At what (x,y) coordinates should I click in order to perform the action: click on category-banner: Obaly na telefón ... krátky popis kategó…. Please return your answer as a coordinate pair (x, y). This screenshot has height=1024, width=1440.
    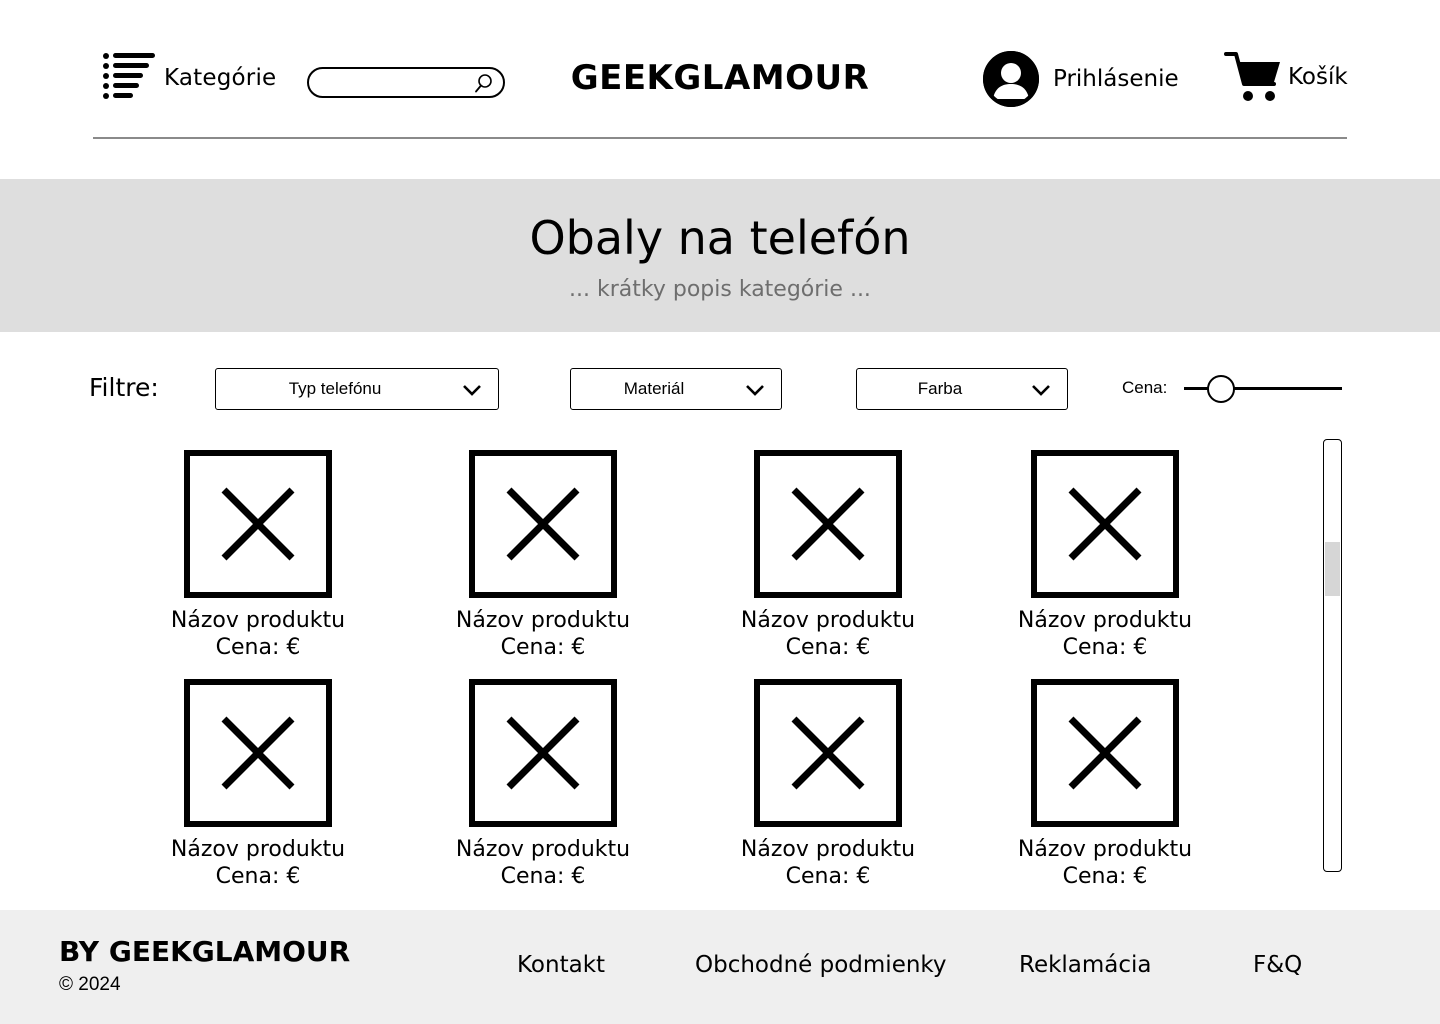
    Looking at the image, I should click on (720, 255).